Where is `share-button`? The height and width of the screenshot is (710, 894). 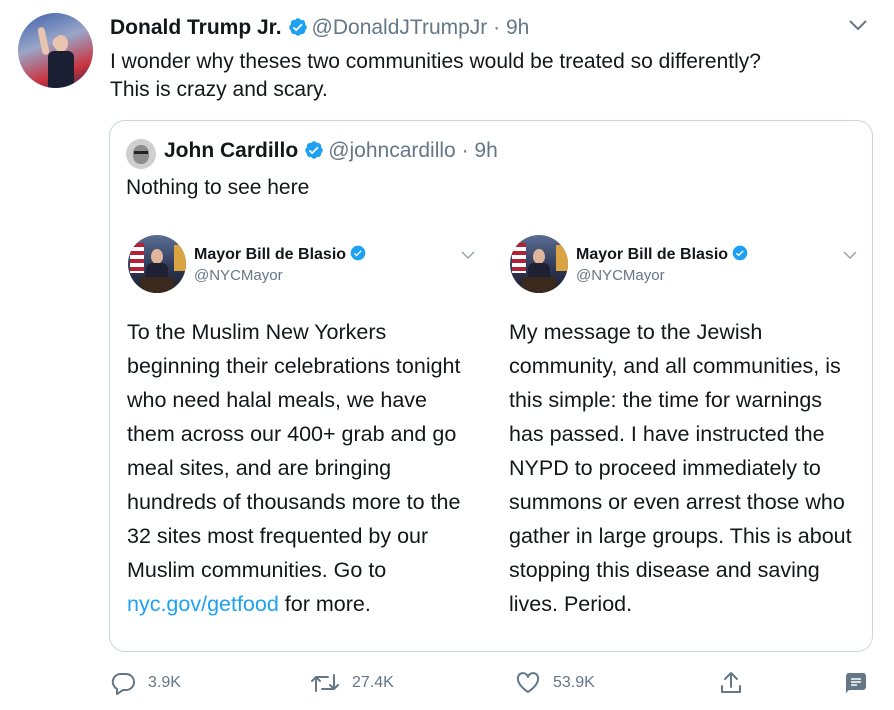
share-button is located at coordinates (737, 683).